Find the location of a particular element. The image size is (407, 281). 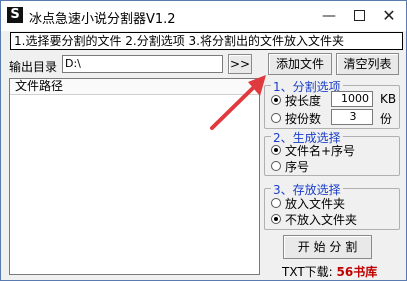

by-parts-input: 3 is located at coordinates (352, 117).